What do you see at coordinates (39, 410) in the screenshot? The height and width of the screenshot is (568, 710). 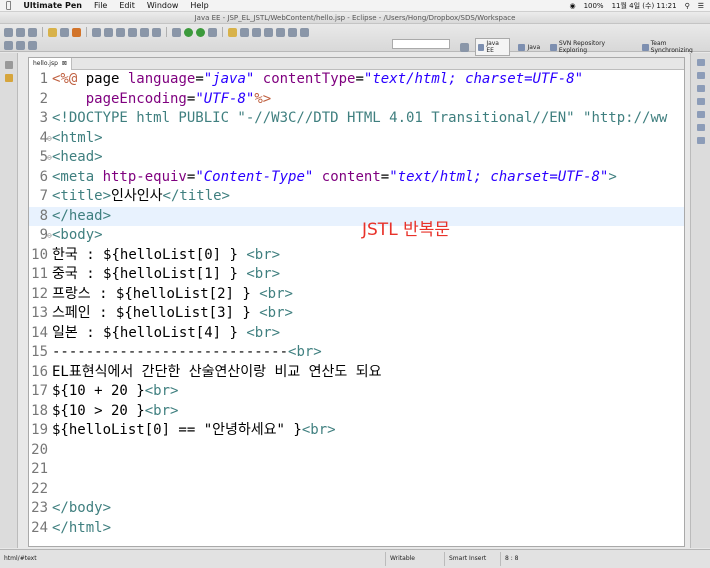 I see `line-number: 18` at bounding box center [39, 410].